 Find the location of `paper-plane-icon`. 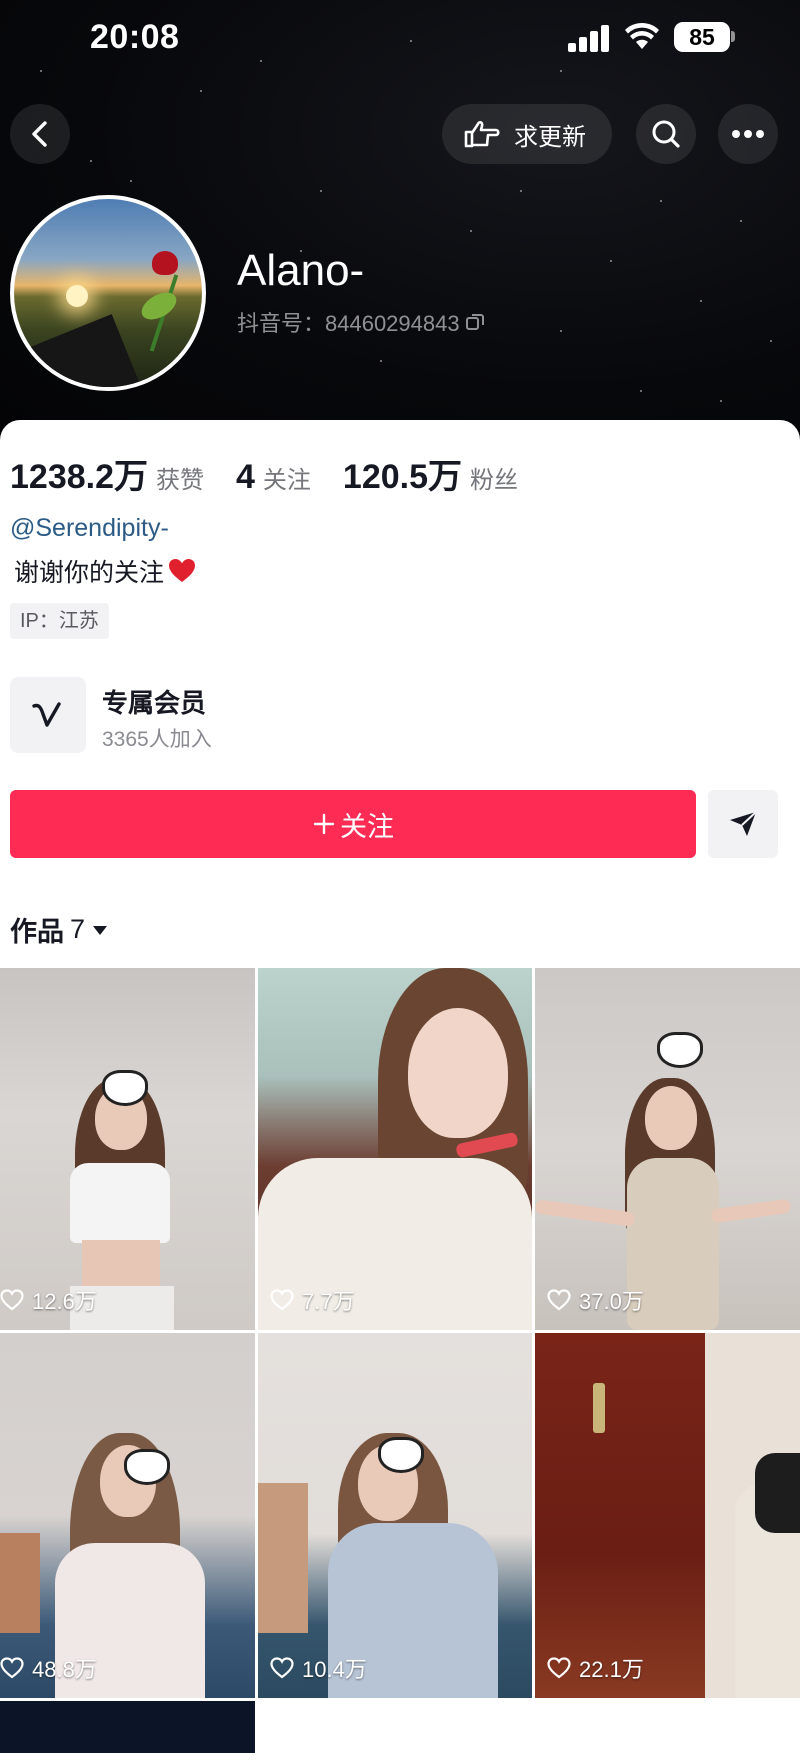

paper-plane-icon is located at coordinates (743, 823).